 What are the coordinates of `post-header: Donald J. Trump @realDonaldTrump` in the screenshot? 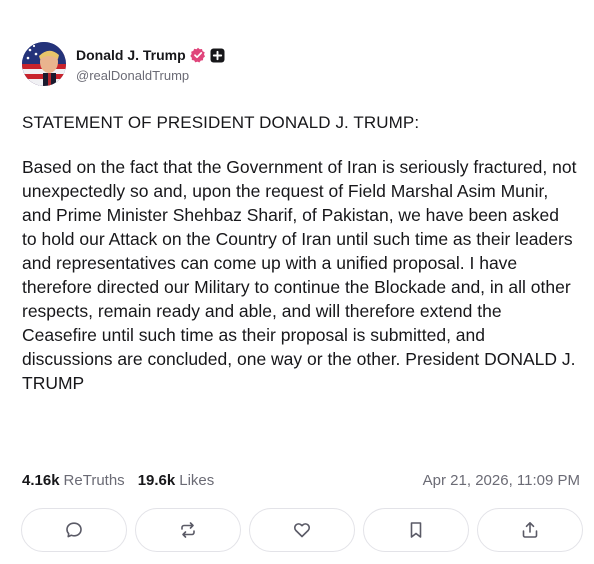 It's located at (123, 64).